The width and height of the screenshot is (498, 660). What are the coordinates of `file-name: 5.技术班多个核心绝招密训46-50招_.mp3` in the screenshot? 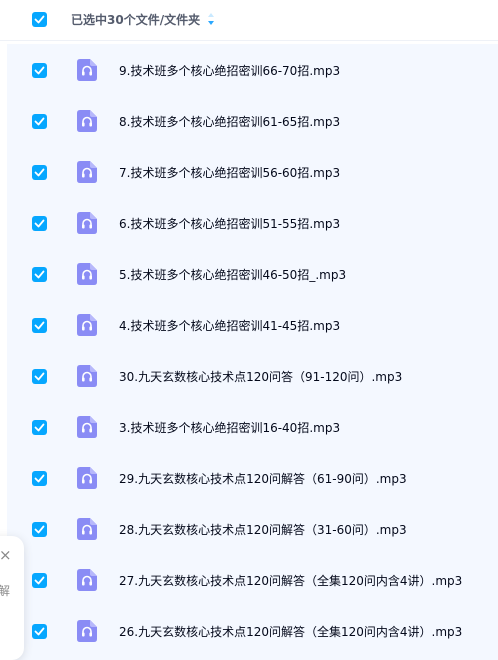 It's located at (232, 274).